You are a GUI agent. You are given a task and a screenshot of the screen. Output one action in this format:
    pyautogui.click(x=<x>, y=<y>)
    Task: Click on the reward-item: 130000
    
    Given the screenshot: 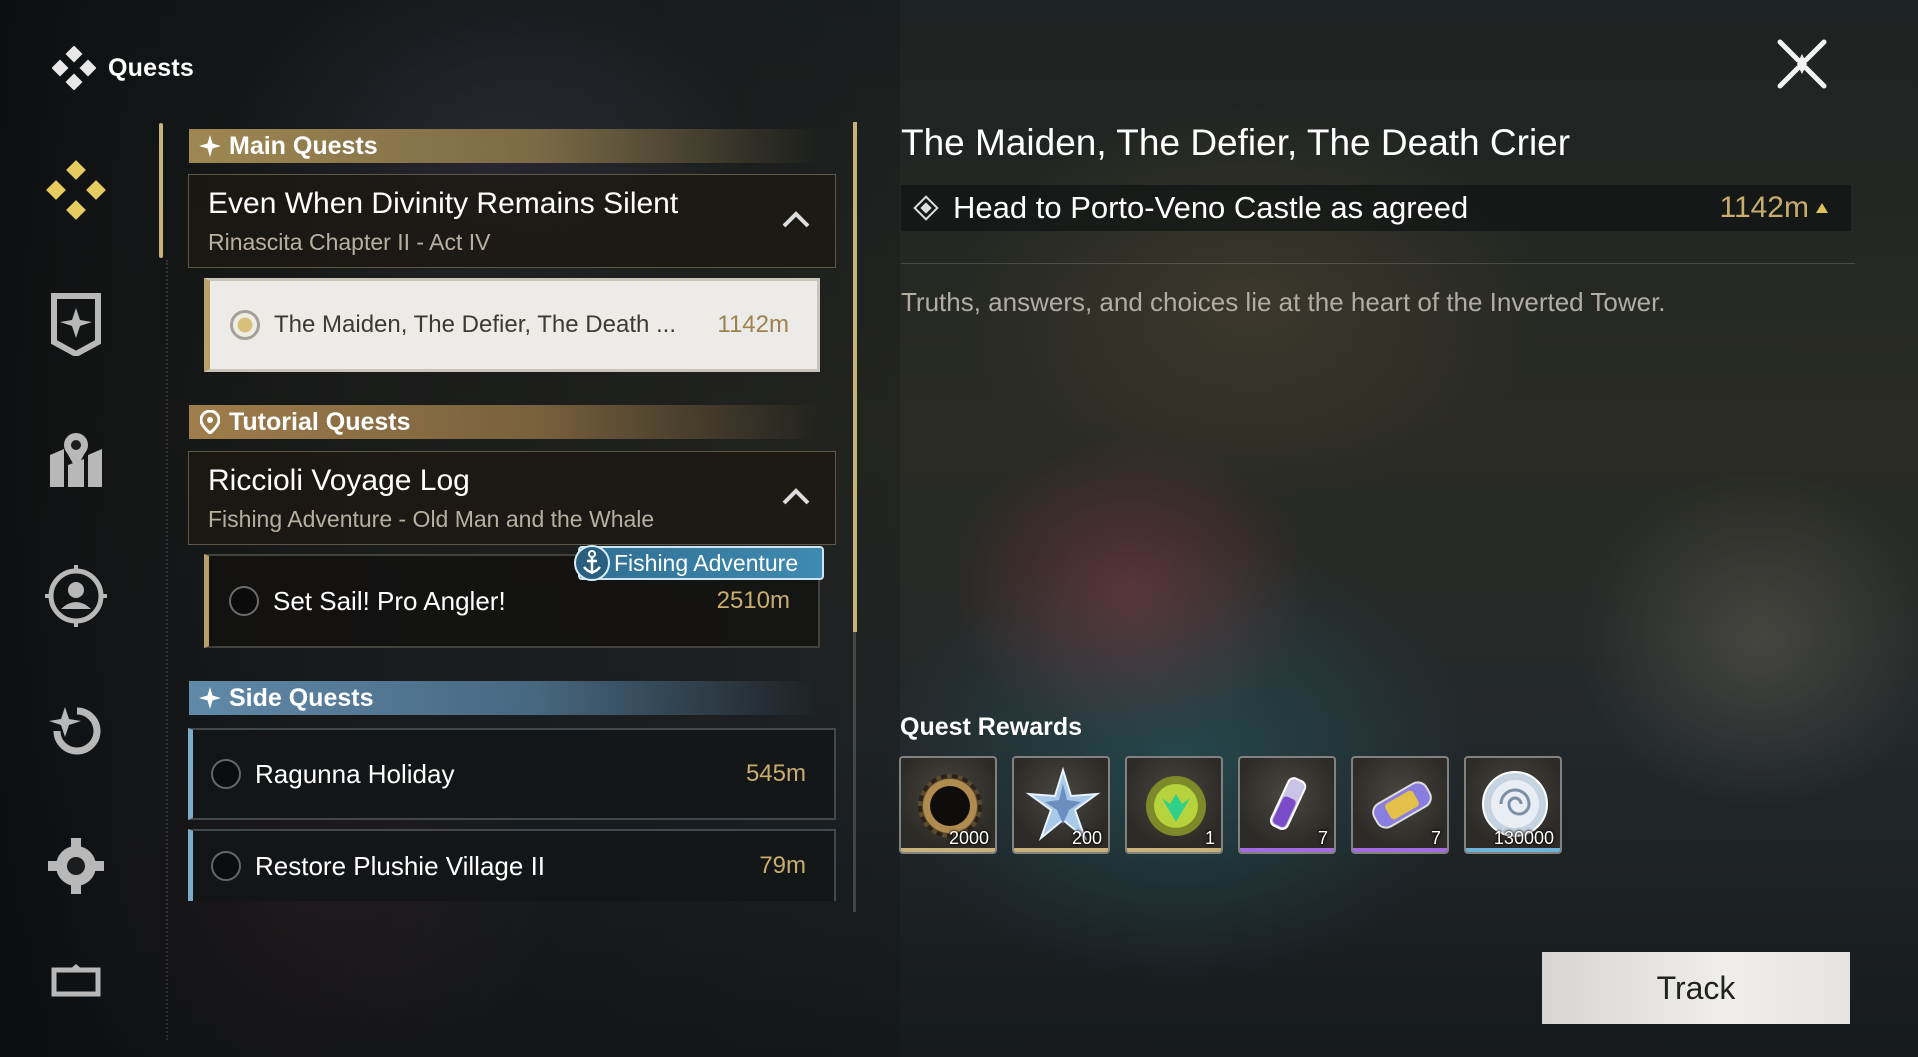 What is the action you would take?
    pyautogui.click(x=1513, y=805)
    